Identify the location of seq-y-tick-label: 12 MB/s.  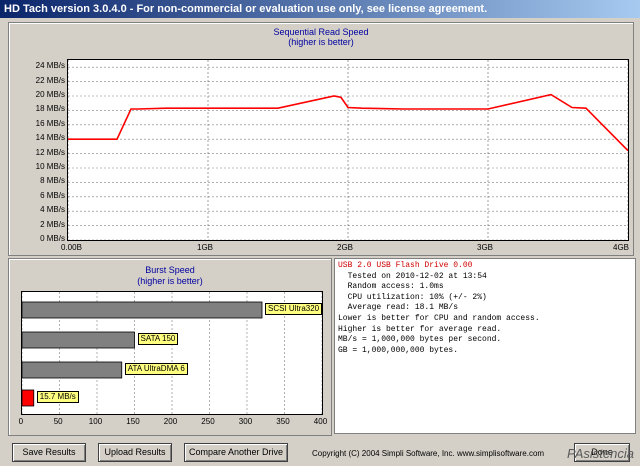
(50, 152).